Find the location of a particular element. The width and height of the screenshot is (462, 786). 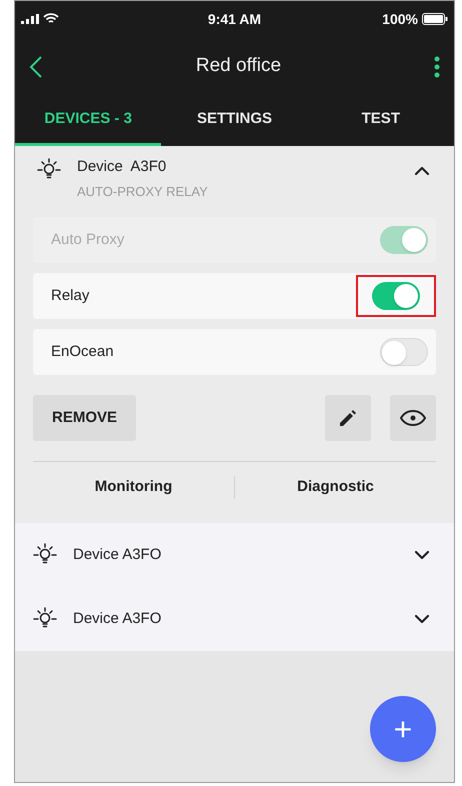

pencil-icon is located at coordinates (348, 418).